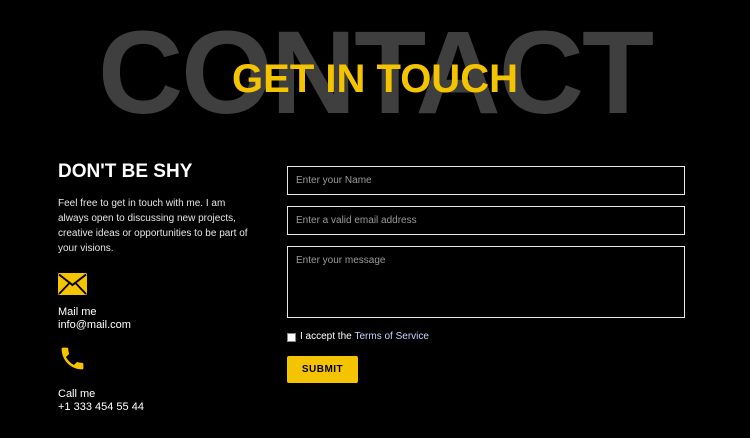 The height and width of the screenshot is (438, 750). Describe the element at coordinates (391, 337) in the screenshot. I see `terms-of-service-link: Terms of Service` at that location.